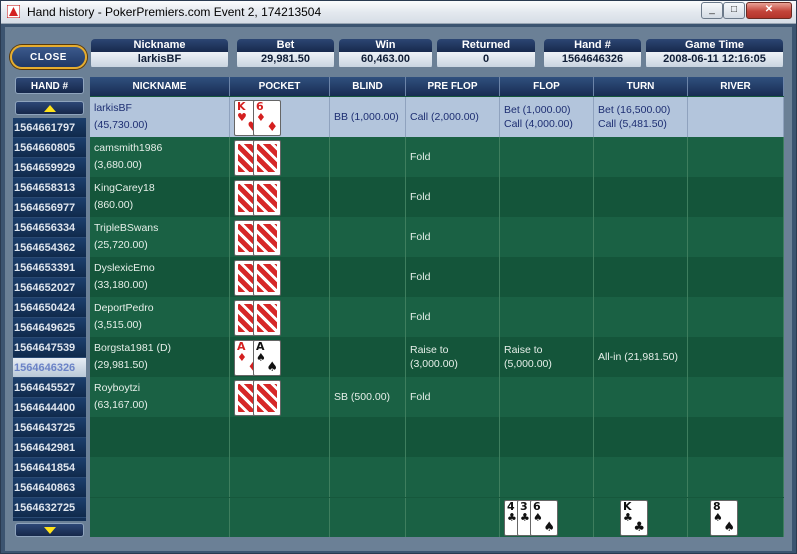 The width and height of the screenshot is (797, 554). Describe the element at coordinates (453, 86) in the screenshot. I see `column-header-pre-flop: PRE FLOP` at that location.